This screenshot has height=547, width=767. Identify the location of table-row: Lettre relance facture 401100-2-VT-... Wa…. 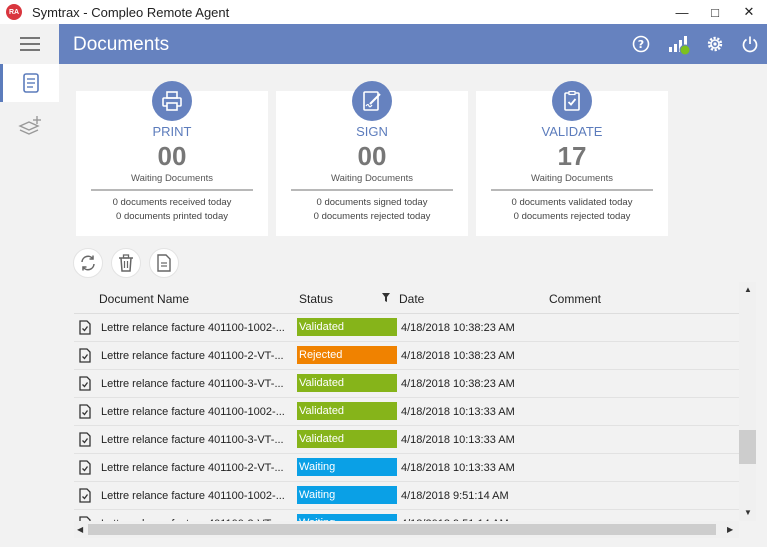
(406, 468).